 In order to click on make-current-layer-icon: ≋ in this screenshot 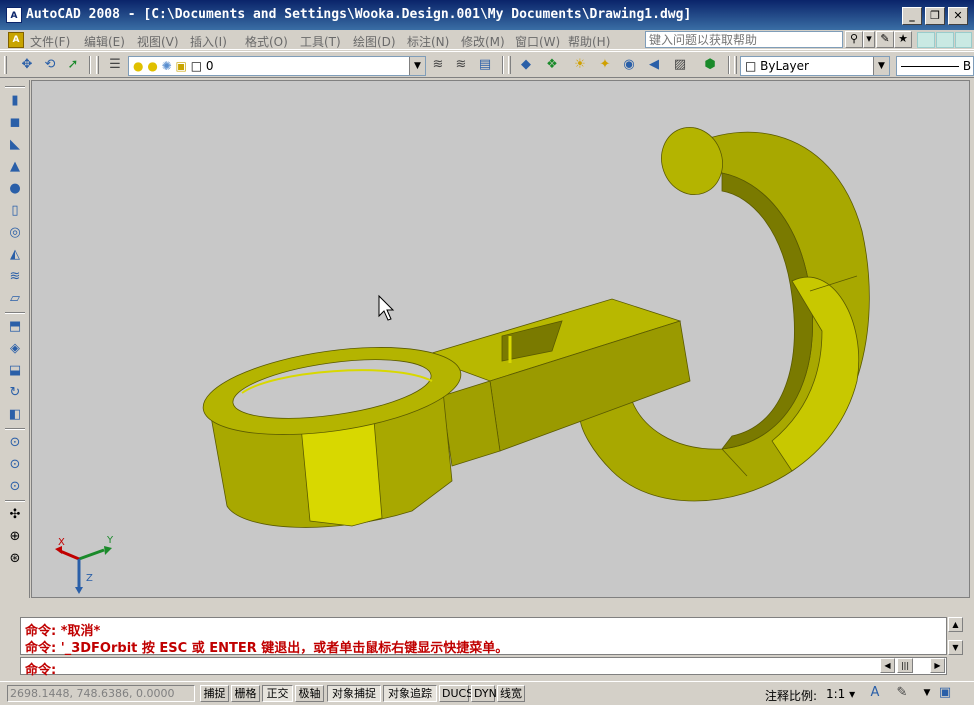, I will do `click(438, 65)`.